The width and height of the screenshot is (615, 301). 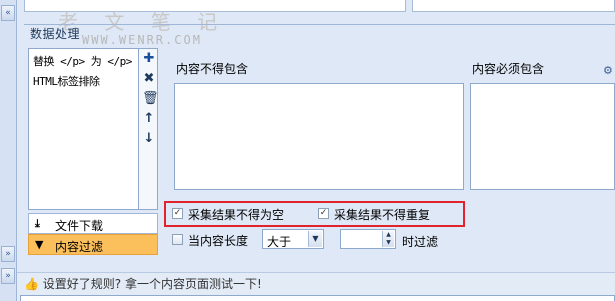 What do you see at coordinates (8, 254) in the screenshot?
I see `collapse-down-button: »` at bounding box center [8, 254].